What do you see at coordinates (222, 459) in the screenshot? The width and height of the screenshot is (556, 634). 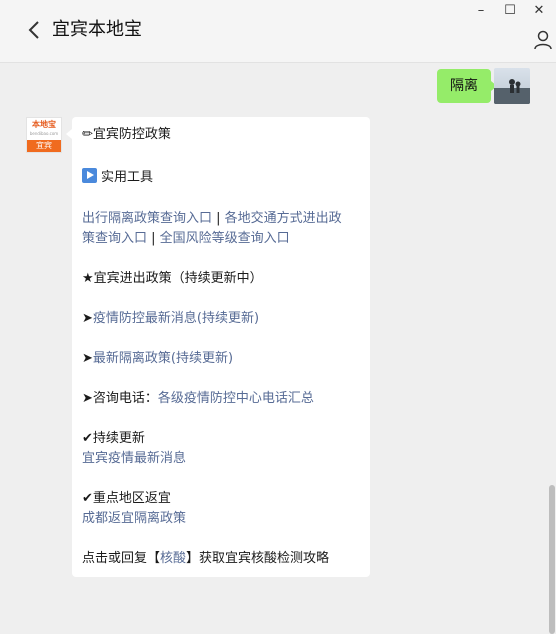 I see `yibin-news-link: 宜宾疫情最新消息` at bounding box center [222, 459].